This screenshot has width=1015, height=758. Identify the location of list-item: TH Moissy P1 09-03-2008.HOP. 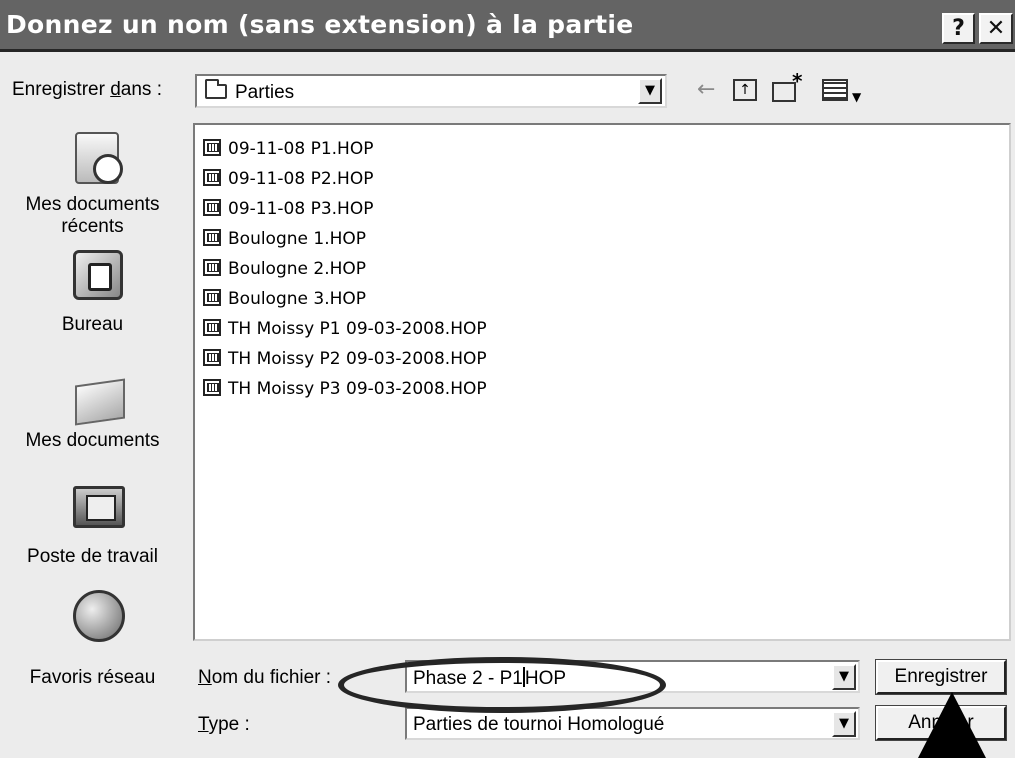
(345, 329).